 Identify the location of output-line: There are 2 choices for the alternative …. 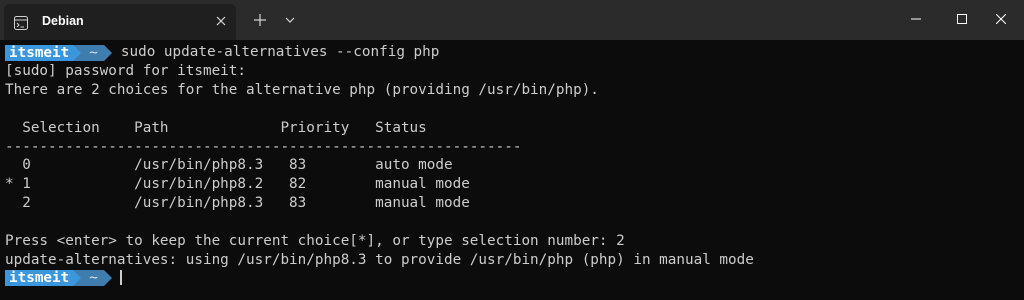
(302, 90).